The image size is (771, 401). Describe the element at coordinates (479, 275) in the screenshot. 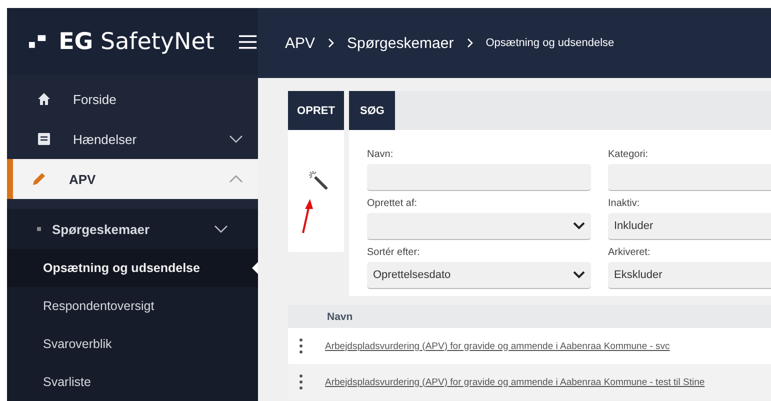

I see `dropdown: Oprettelsesdato` at that location.